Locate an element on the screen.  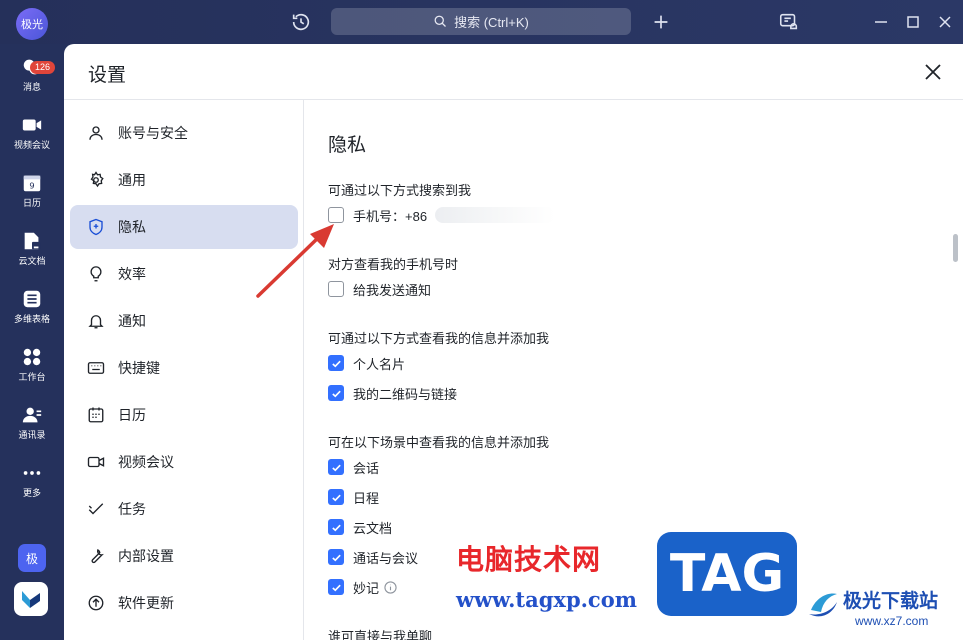
group-label-direct-chat: 谁可直接与我单聊 is located at coordinates (380, 634).